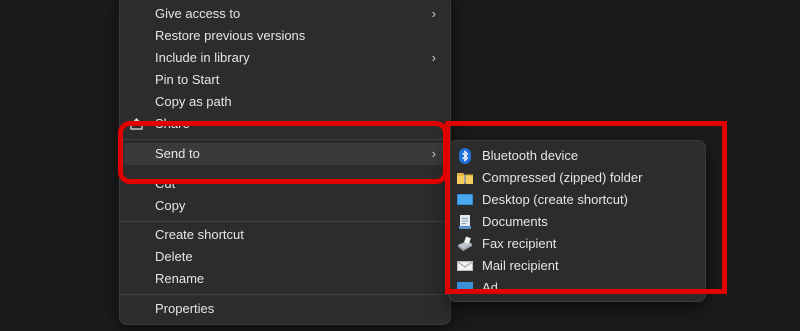 The image size is (800, 331). Describe the element at coordinates (515, 221) in the screenshot. I see `submenu-item-label: Documents` at that location.